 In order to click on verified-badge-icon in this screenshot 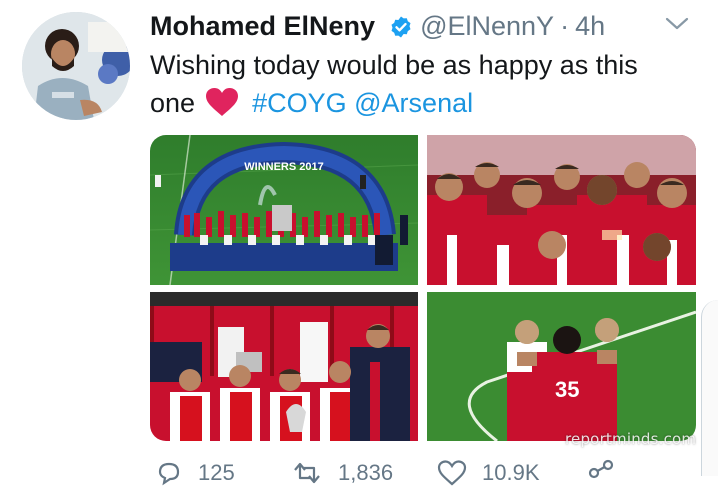, I will do `click(401, 30)`.